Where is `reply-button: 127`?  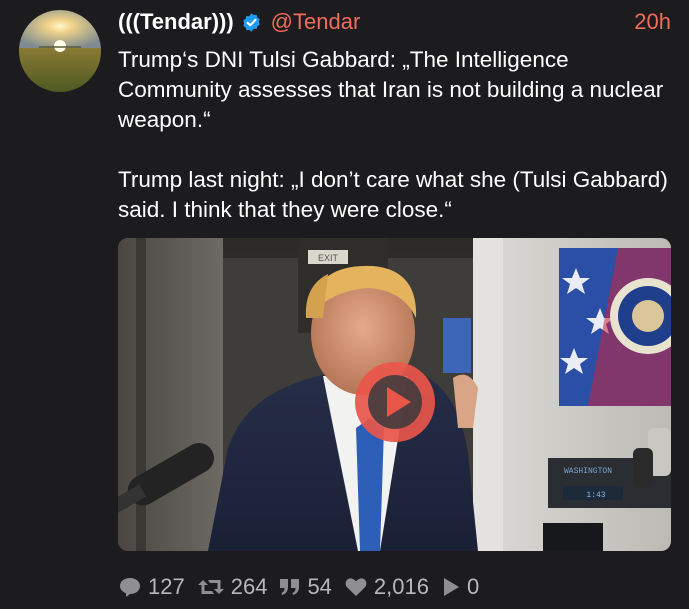
reply-button: 127 is located at coordinates (151, 587).